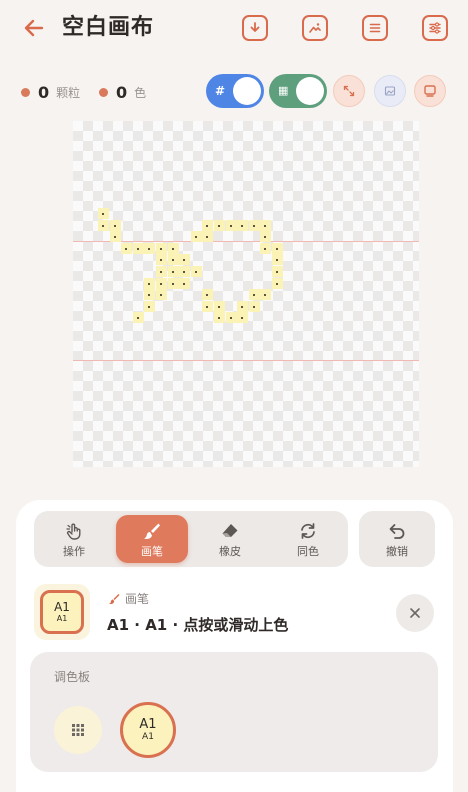 This screenshot has width=468, height=792. Describe the element at coordinates (397, 551) in the screenshot. I see `undo-label: 撤销` at that location.